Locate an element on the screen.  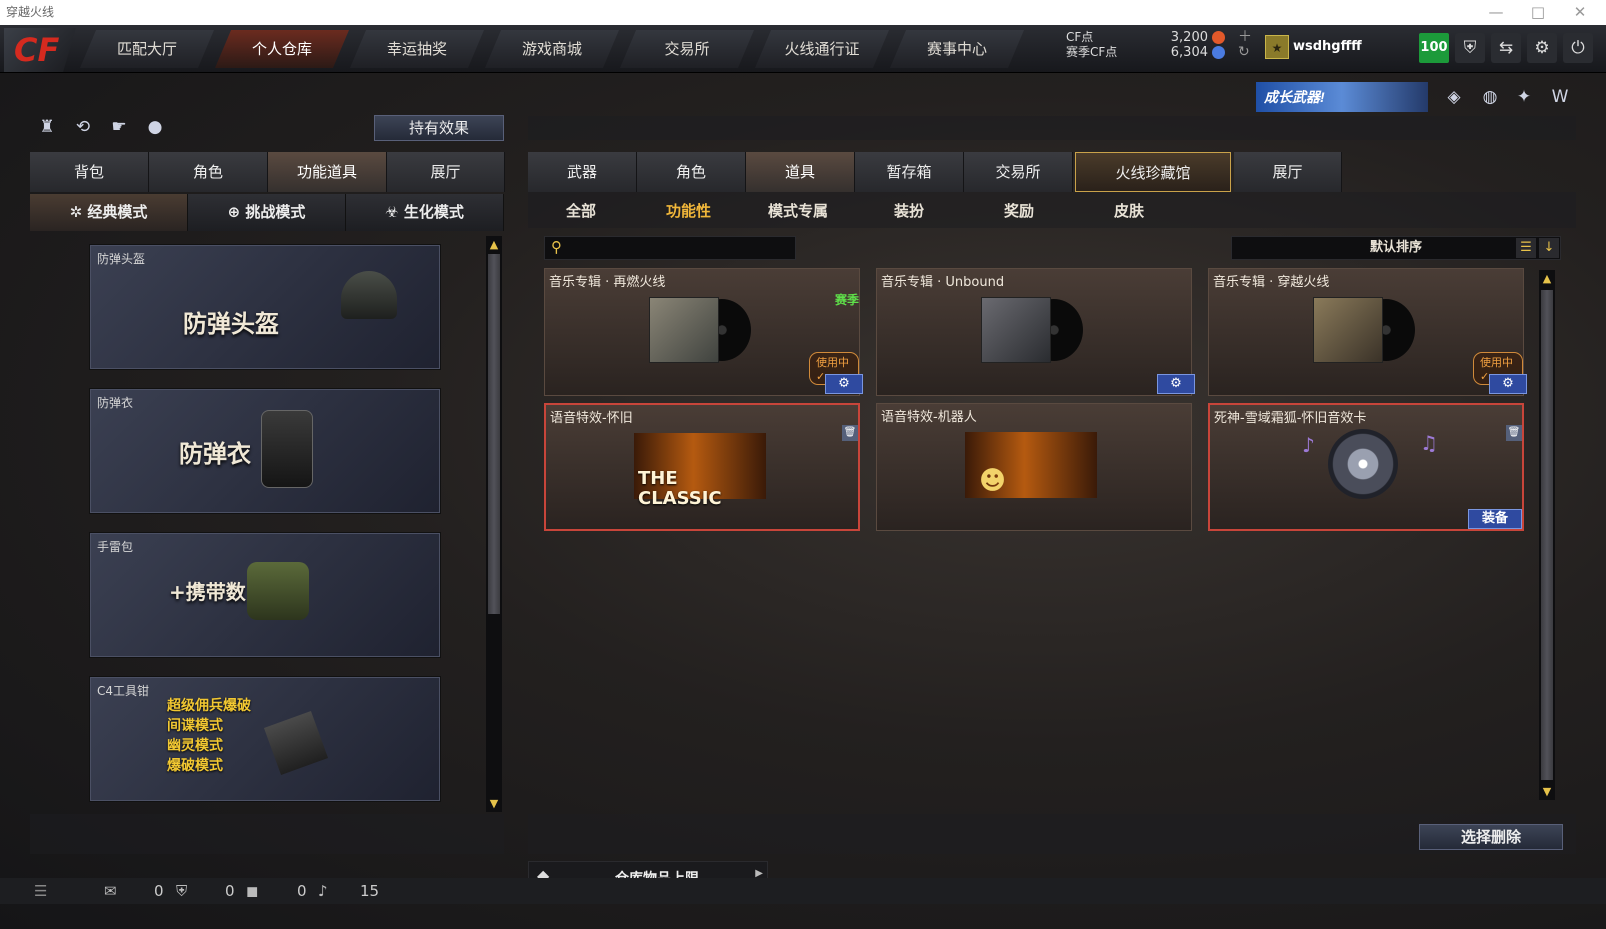
power-icon: ⏻ is located at coordinates (1578, 48).